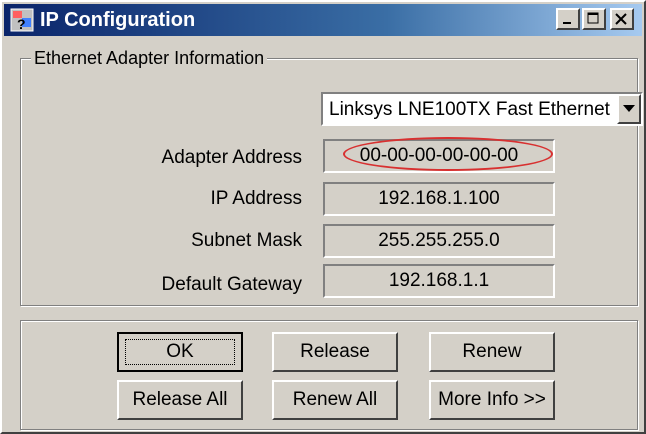 This screenshot has height=434, width=646. I want to click on ok-button: OK, so click(180, 352).